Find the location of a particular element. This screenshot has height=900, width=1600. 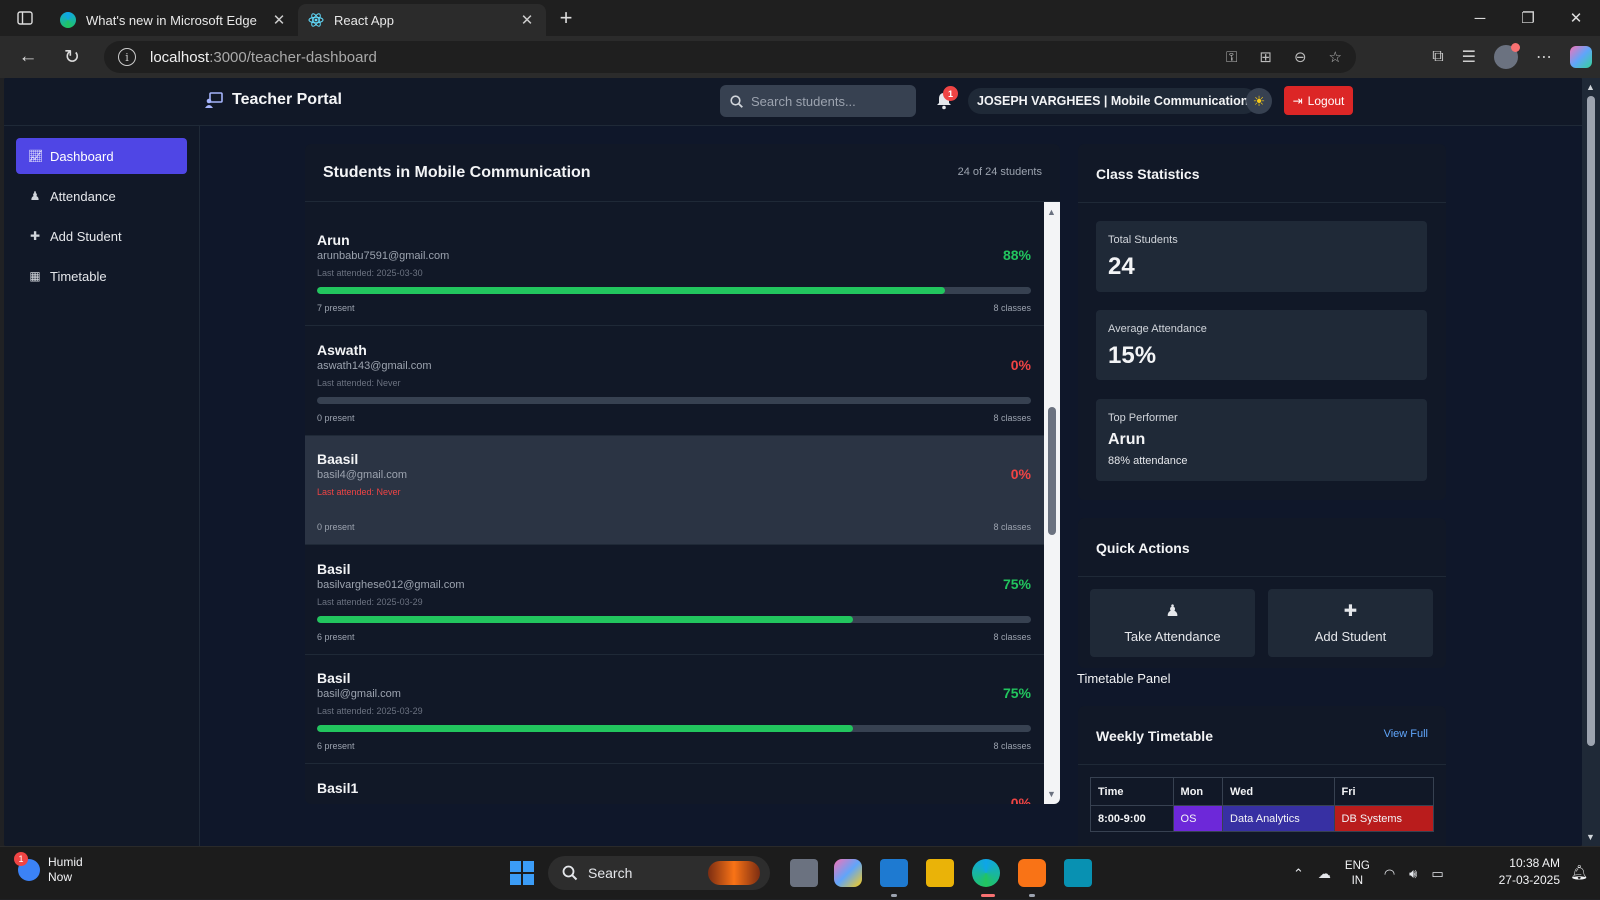

url-path: :3000/teacher-dashboard is located at coordinates (293, 57).